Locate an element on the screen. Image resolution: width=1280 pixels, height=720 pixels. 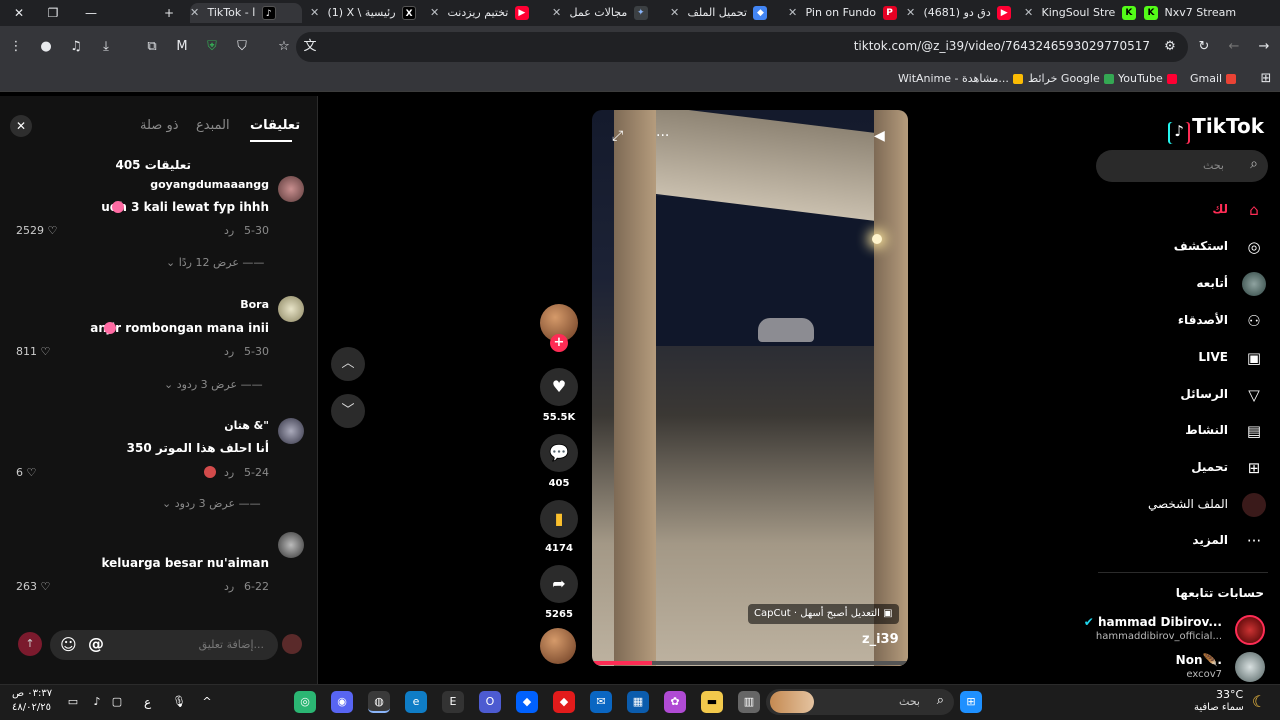
bookmark-gmail: Gmail is located at coordinates (1213, 78).